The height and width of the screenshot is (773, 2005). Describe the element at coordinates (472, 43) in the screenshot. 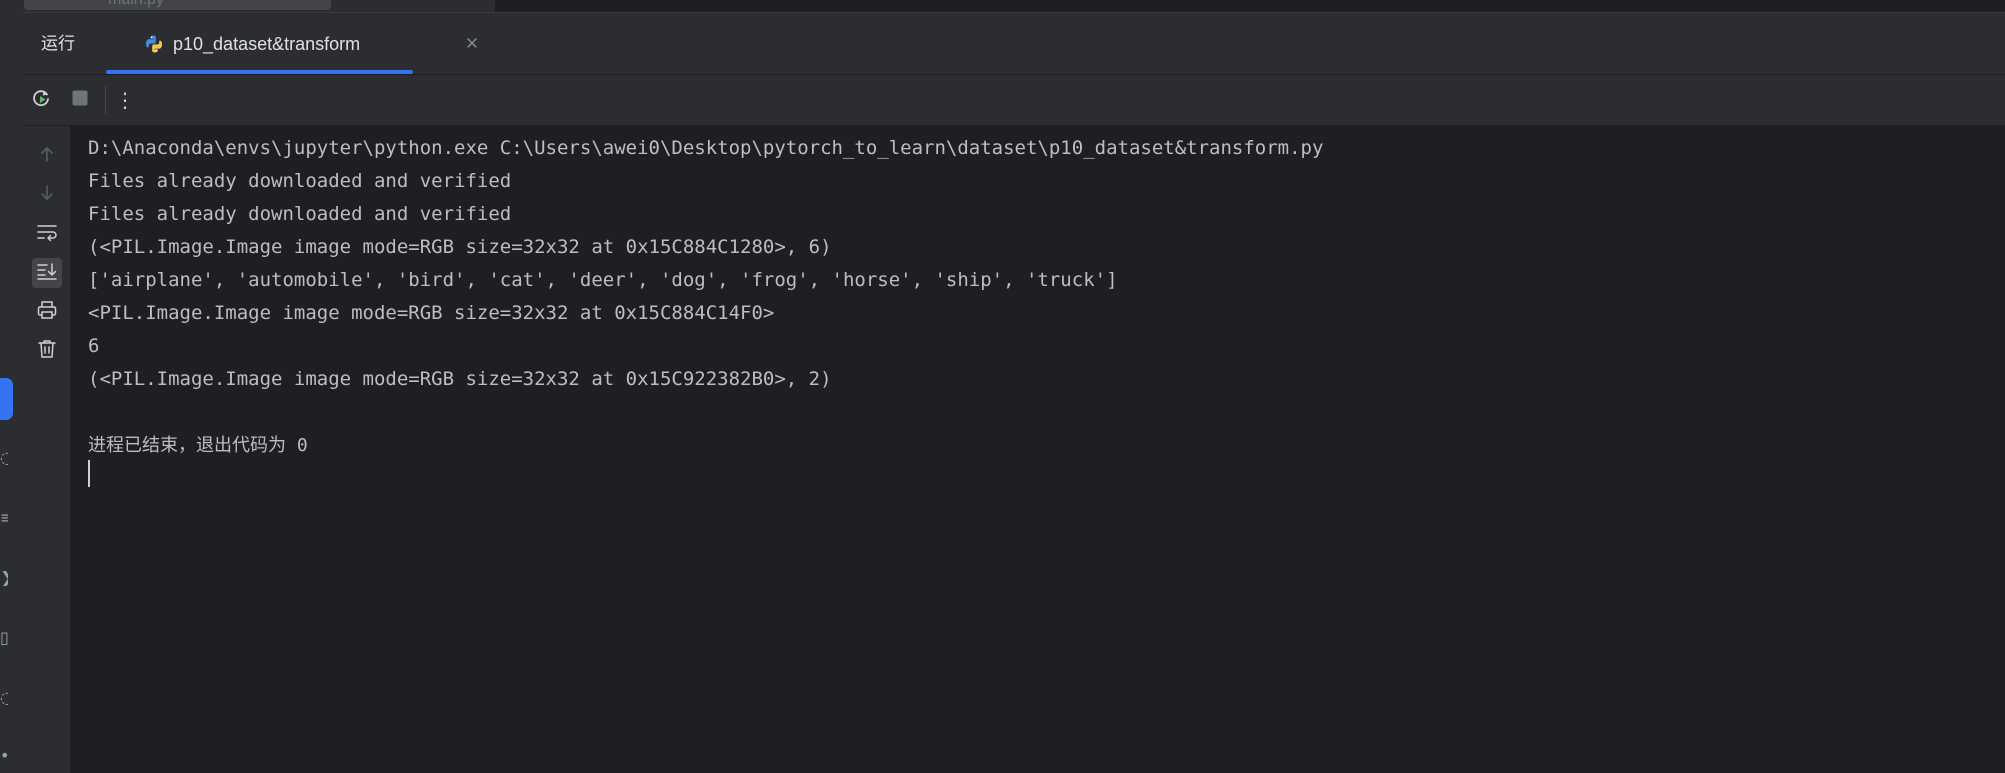

I see `close-icon` at that location.